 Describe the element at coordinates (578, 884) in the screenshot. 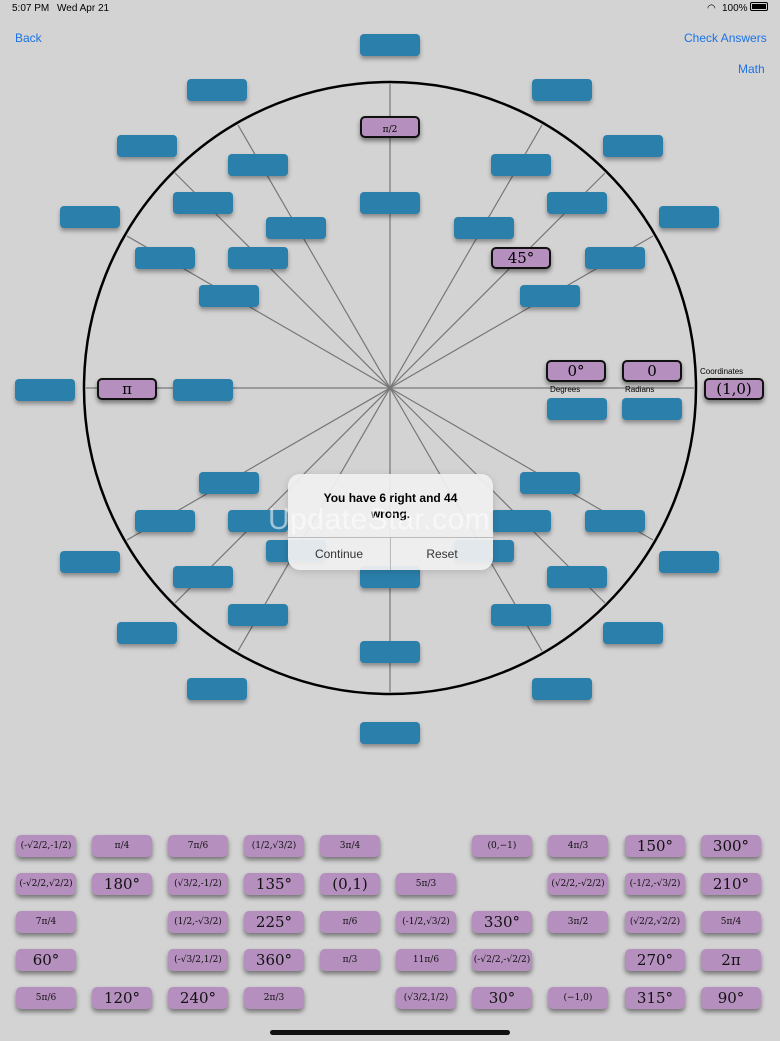

I see `answer-tile: (√2/2,-√2/2)` at that location.